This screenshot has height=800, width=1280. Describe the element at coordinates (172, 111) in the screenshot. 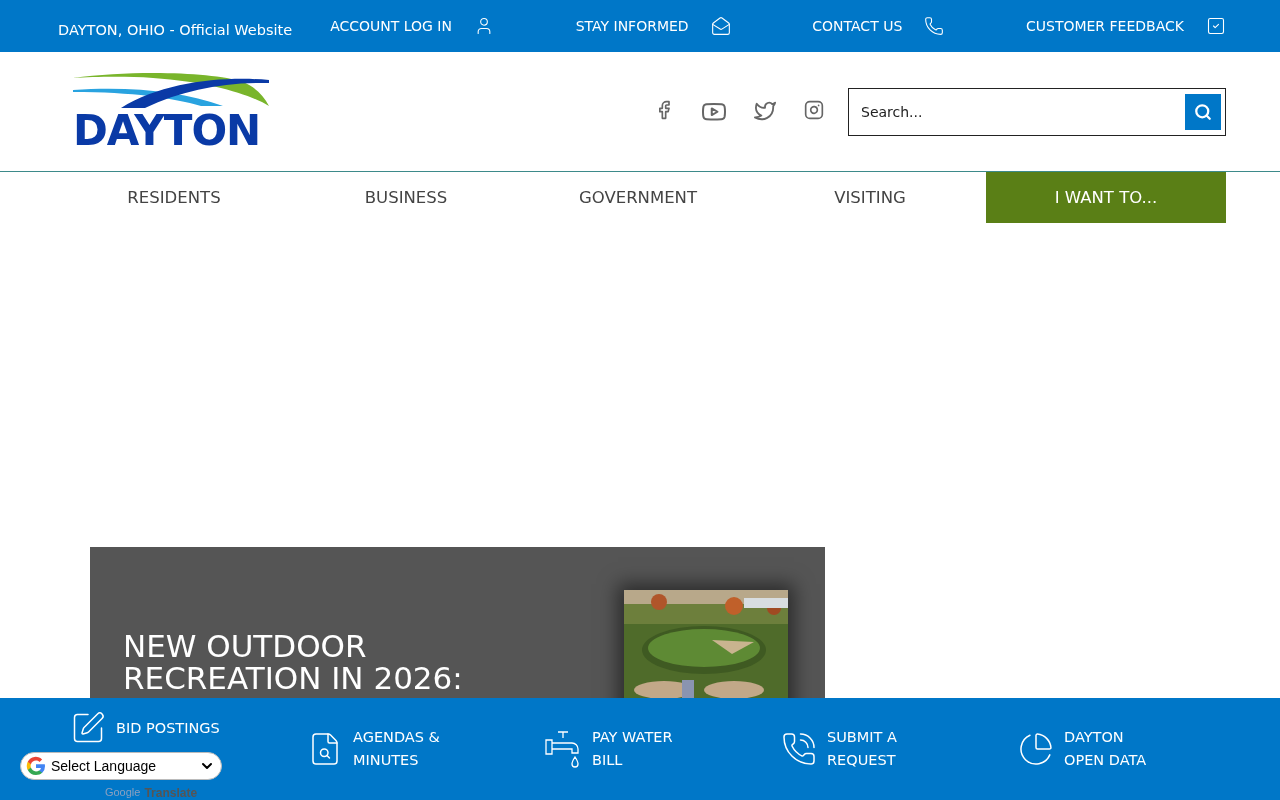

I see `dayton-logo: DAYTON` at that location.